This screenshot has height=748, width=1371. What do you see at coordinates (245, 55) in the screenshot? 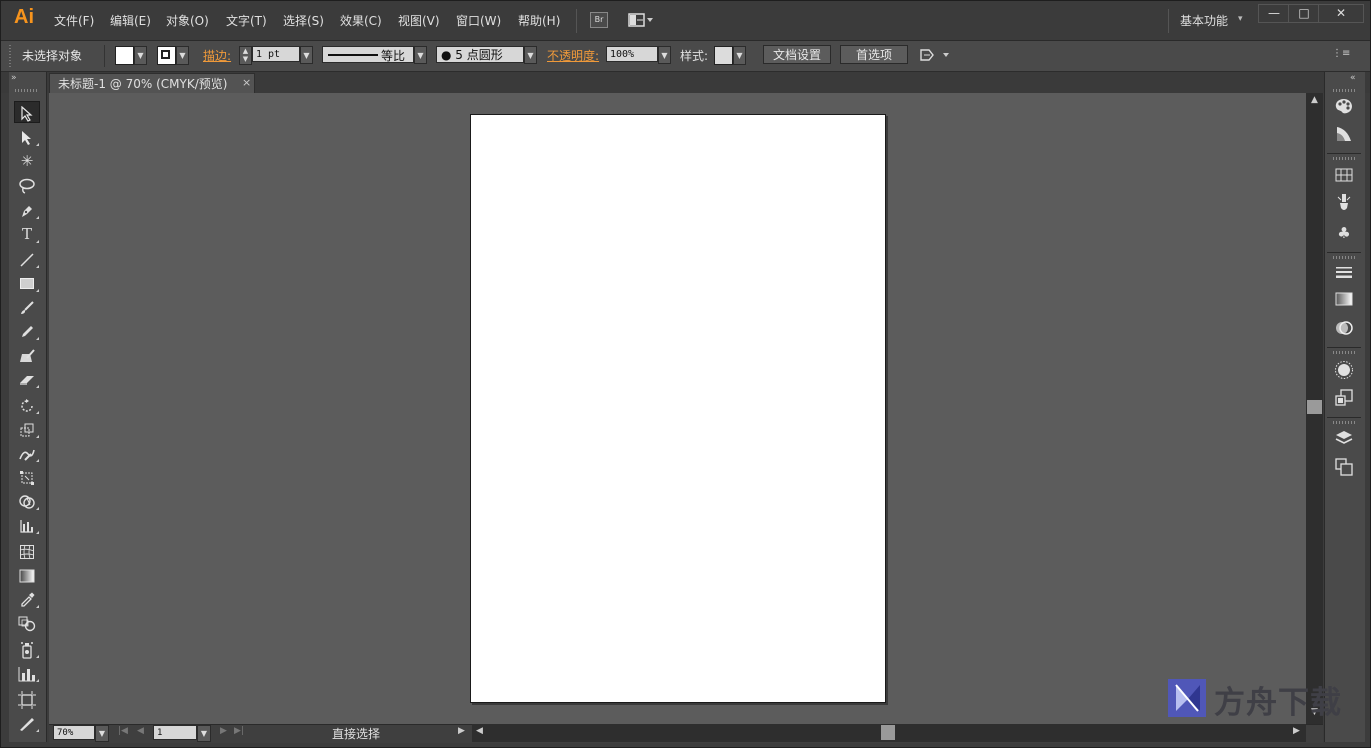
I see `stroke-weight-stepper: ▲ ▼` at bounding box center [245, 55].